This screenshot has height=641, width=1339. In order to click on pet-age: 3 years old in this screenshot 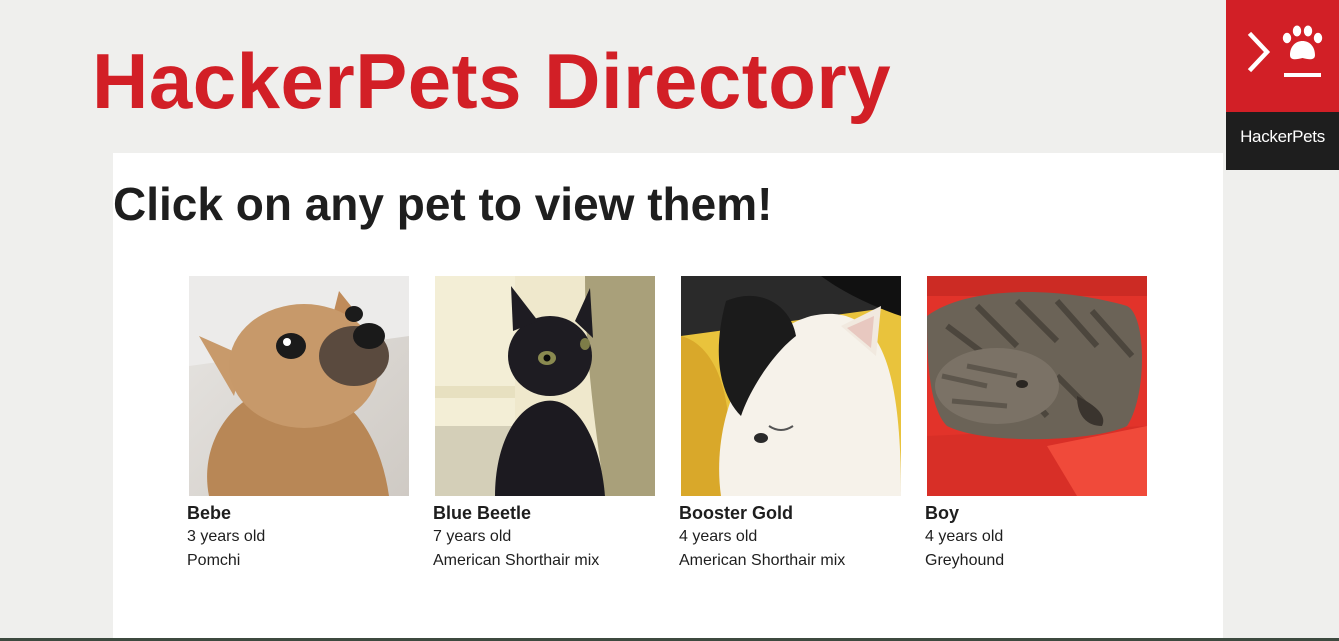, I will do `click(226, 536)`.